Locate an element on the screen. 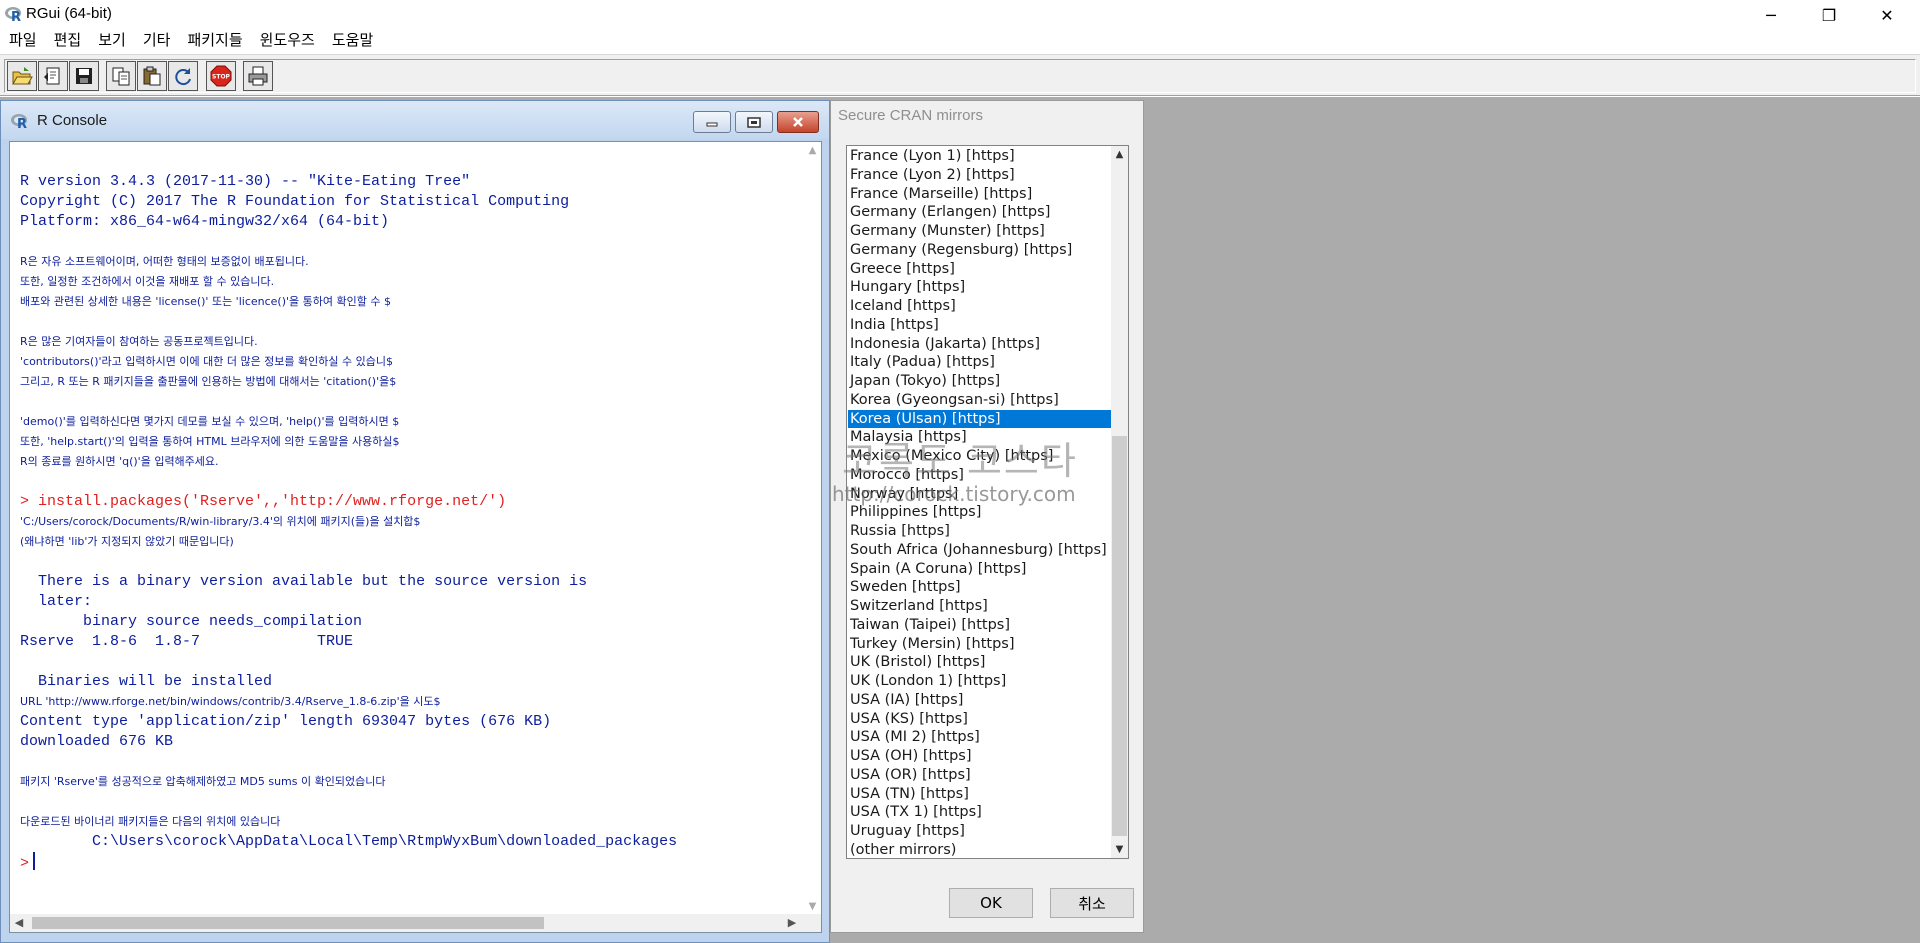  open-script-button is located at coordinates (22, 76).